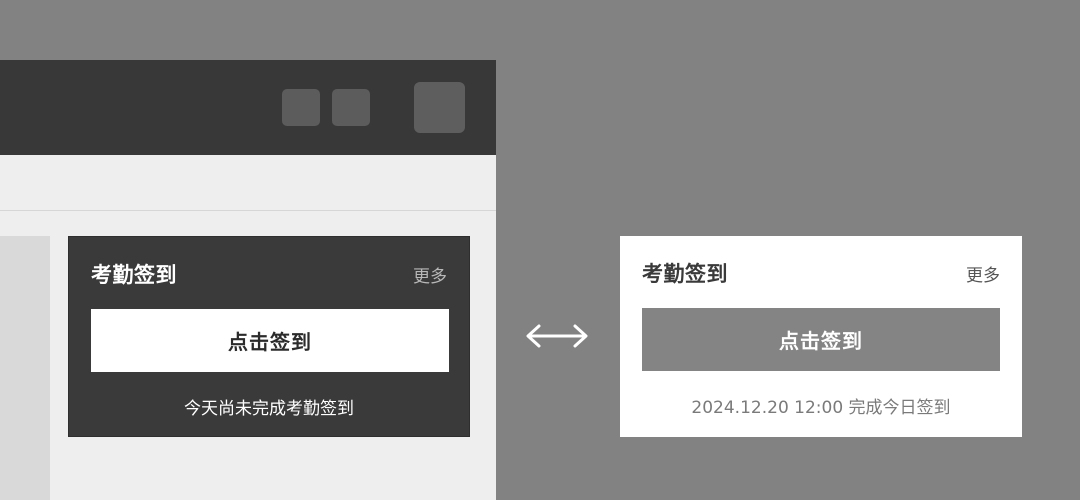 The image size is (1080, 500). I want to click on double-arrow-icon, so click(557, 336).